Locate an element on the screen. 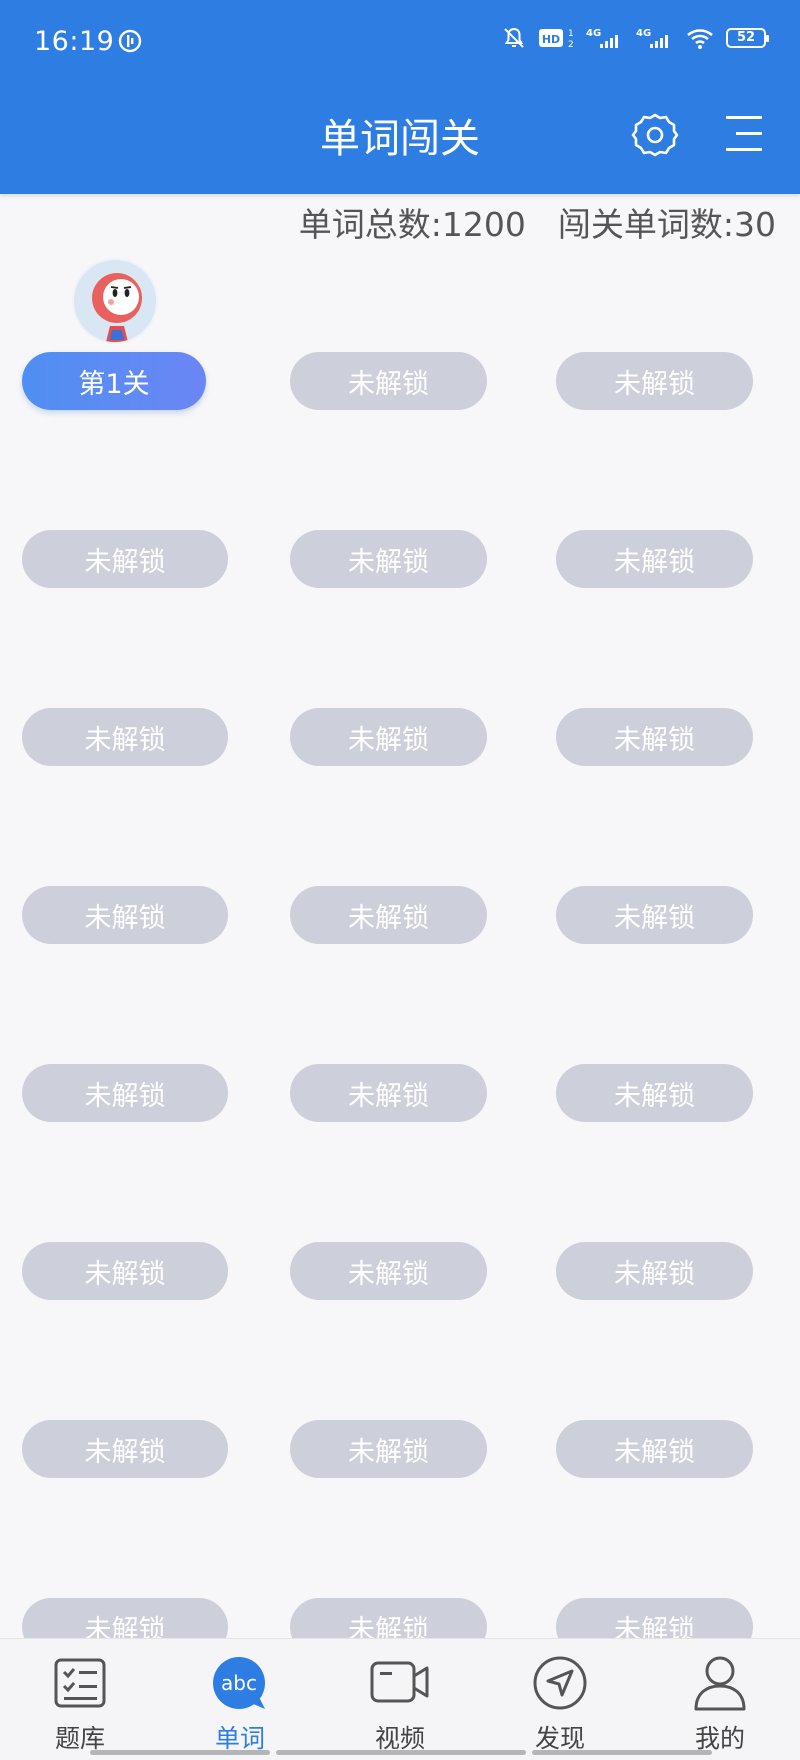 Image resolution: width=800 pixels, height=1760 pixels. abc-icon-text: abc is located at coordinates (239, 1683).